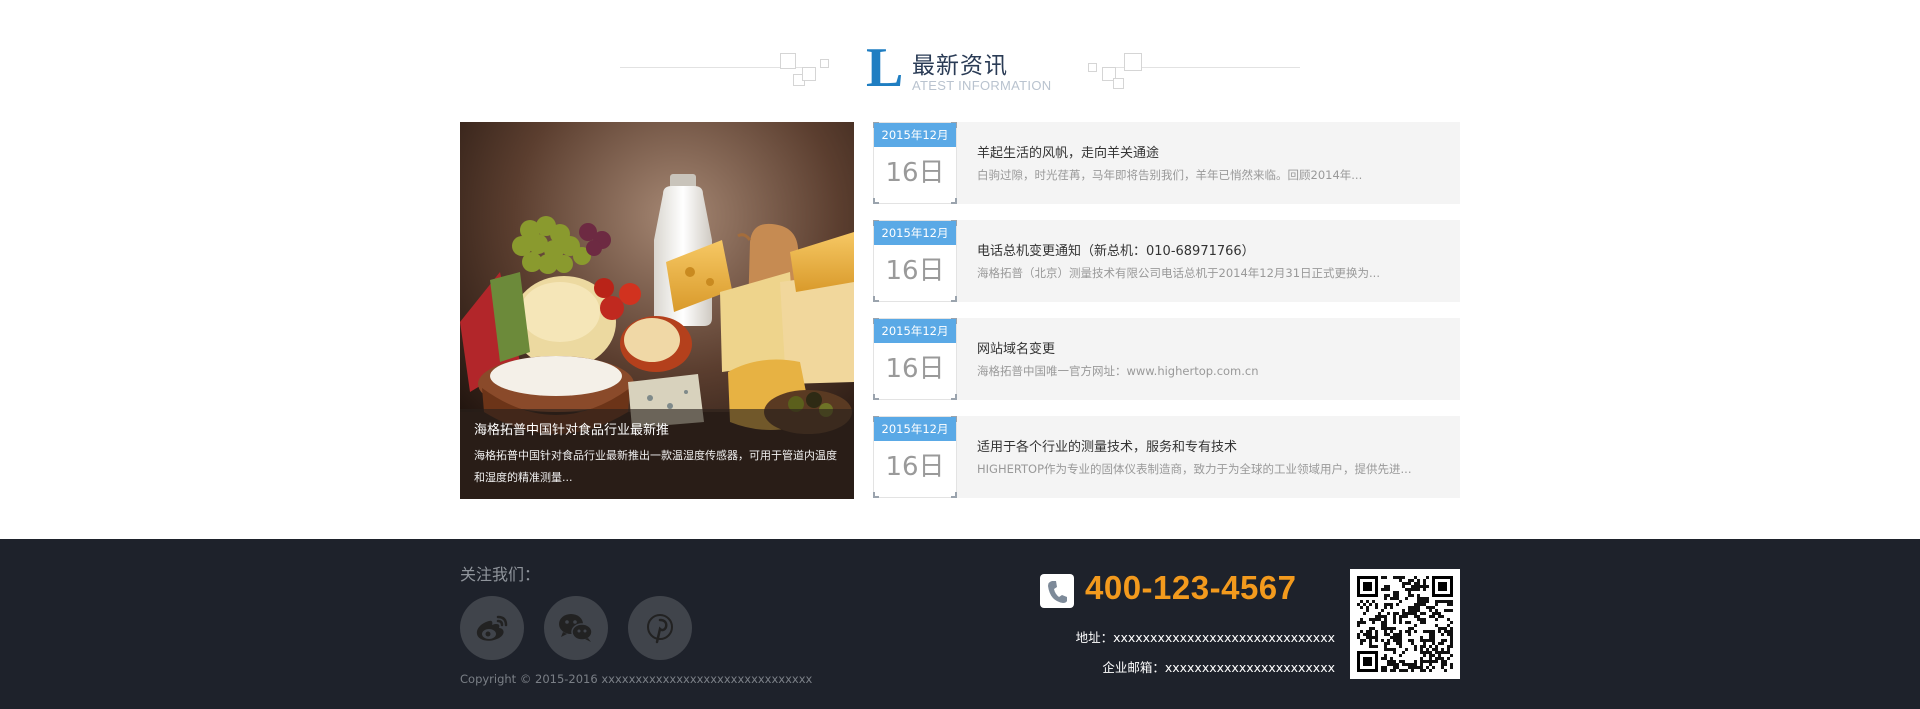  Describe the element at coordinates (657, 431) in the screenshot. I see `featured-title: 海格拓普中国针对食品行业最新推` at that location.